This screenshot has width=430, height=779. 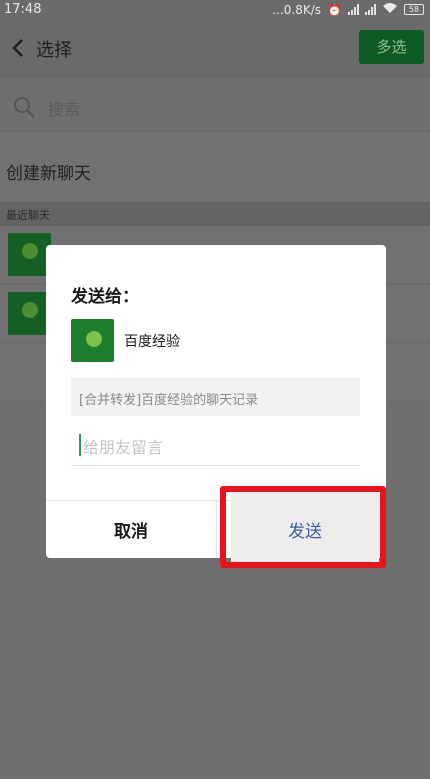 I want to click on contact-avatar, so click(x=92, y=340).